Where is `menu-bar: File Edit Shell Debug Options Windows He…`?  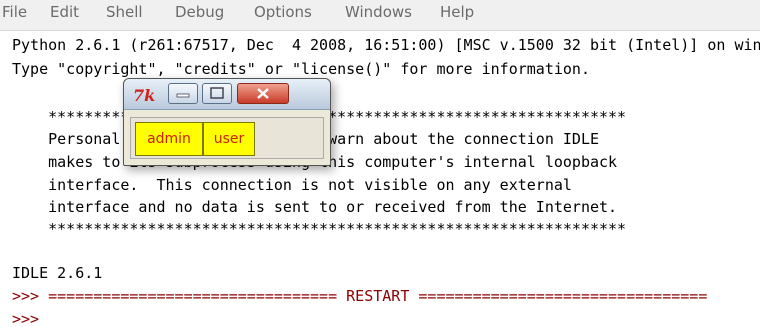
menu-bar: File Edit Shell Debug Options Windows He… is located at coordinates (380, 15).